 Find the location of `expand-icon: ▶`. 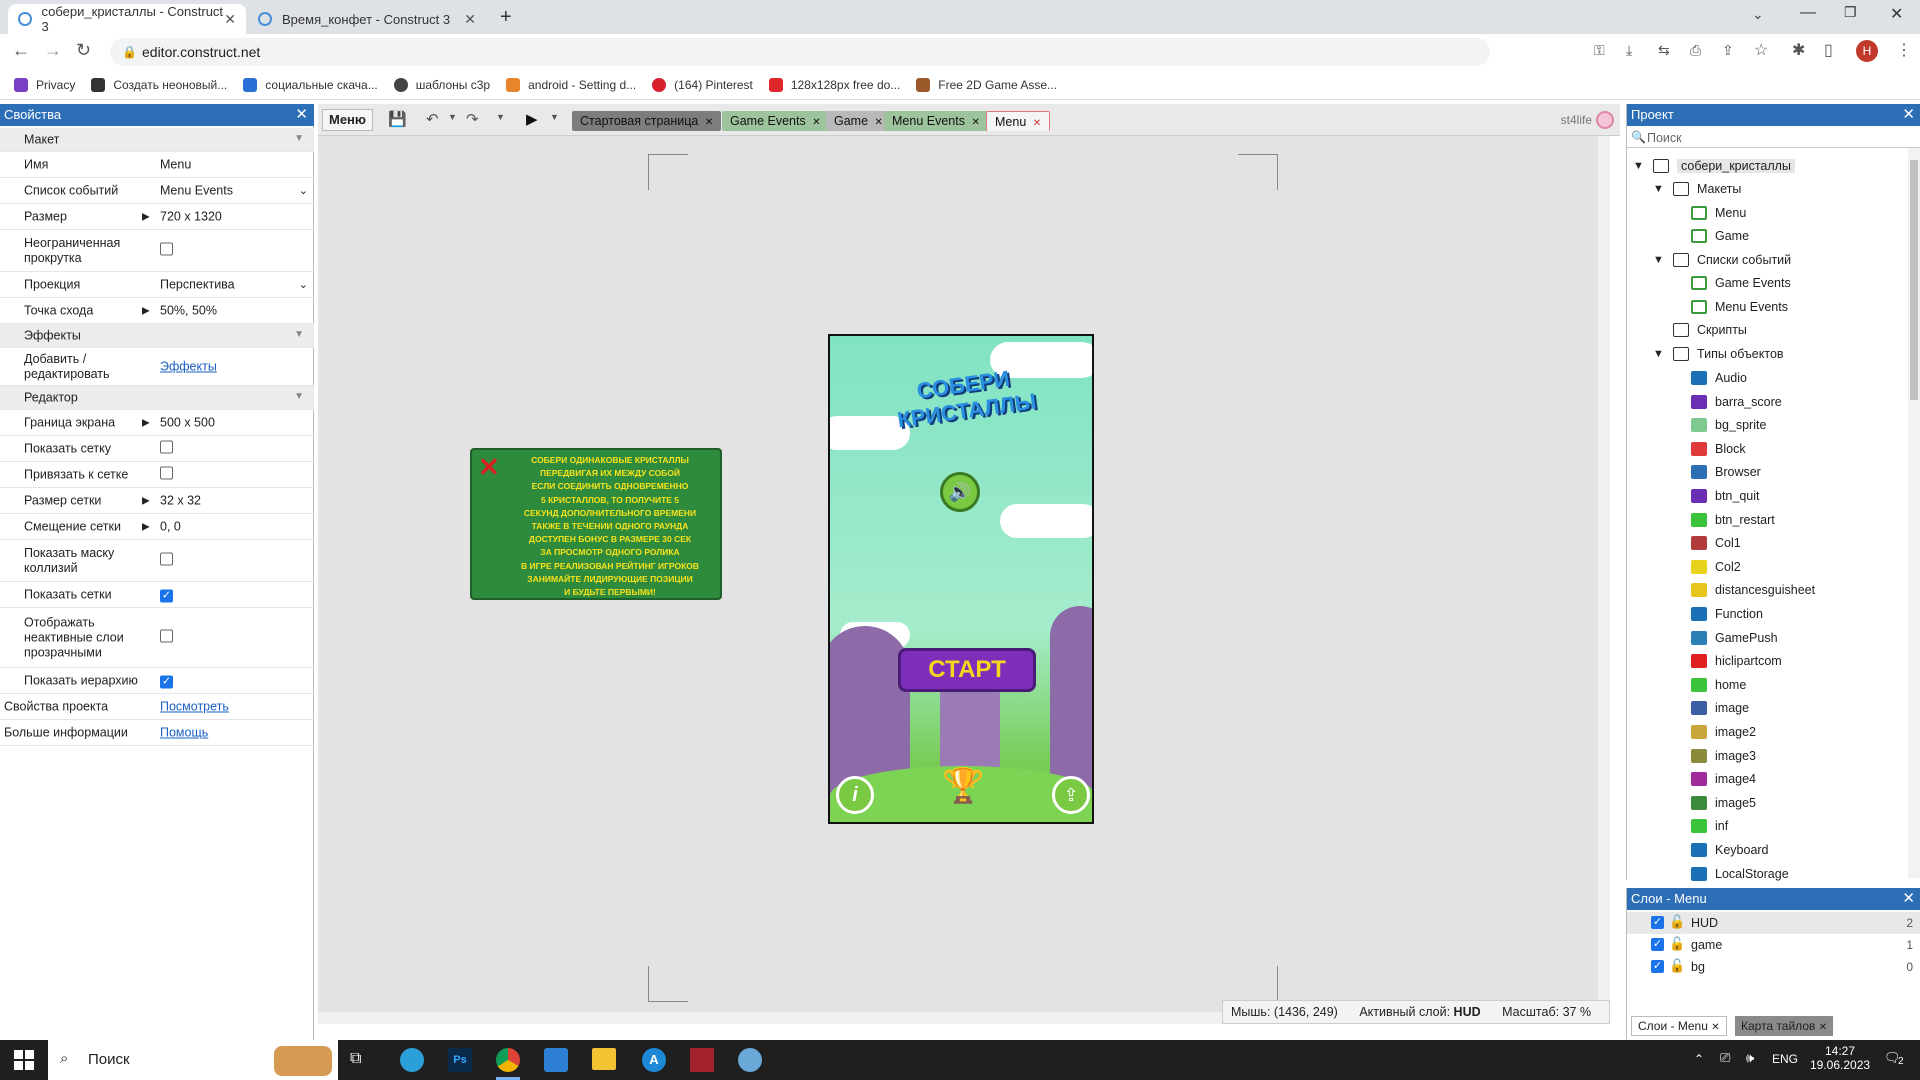

expand-icon: ▶ is located at coordinates (146, 310).